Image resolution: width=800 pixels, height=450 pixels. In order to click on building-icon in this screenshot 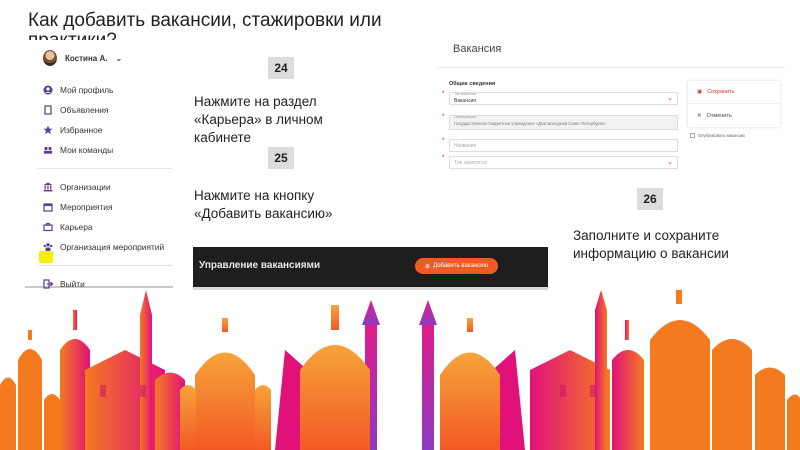, I will do `click(48, 187)`.